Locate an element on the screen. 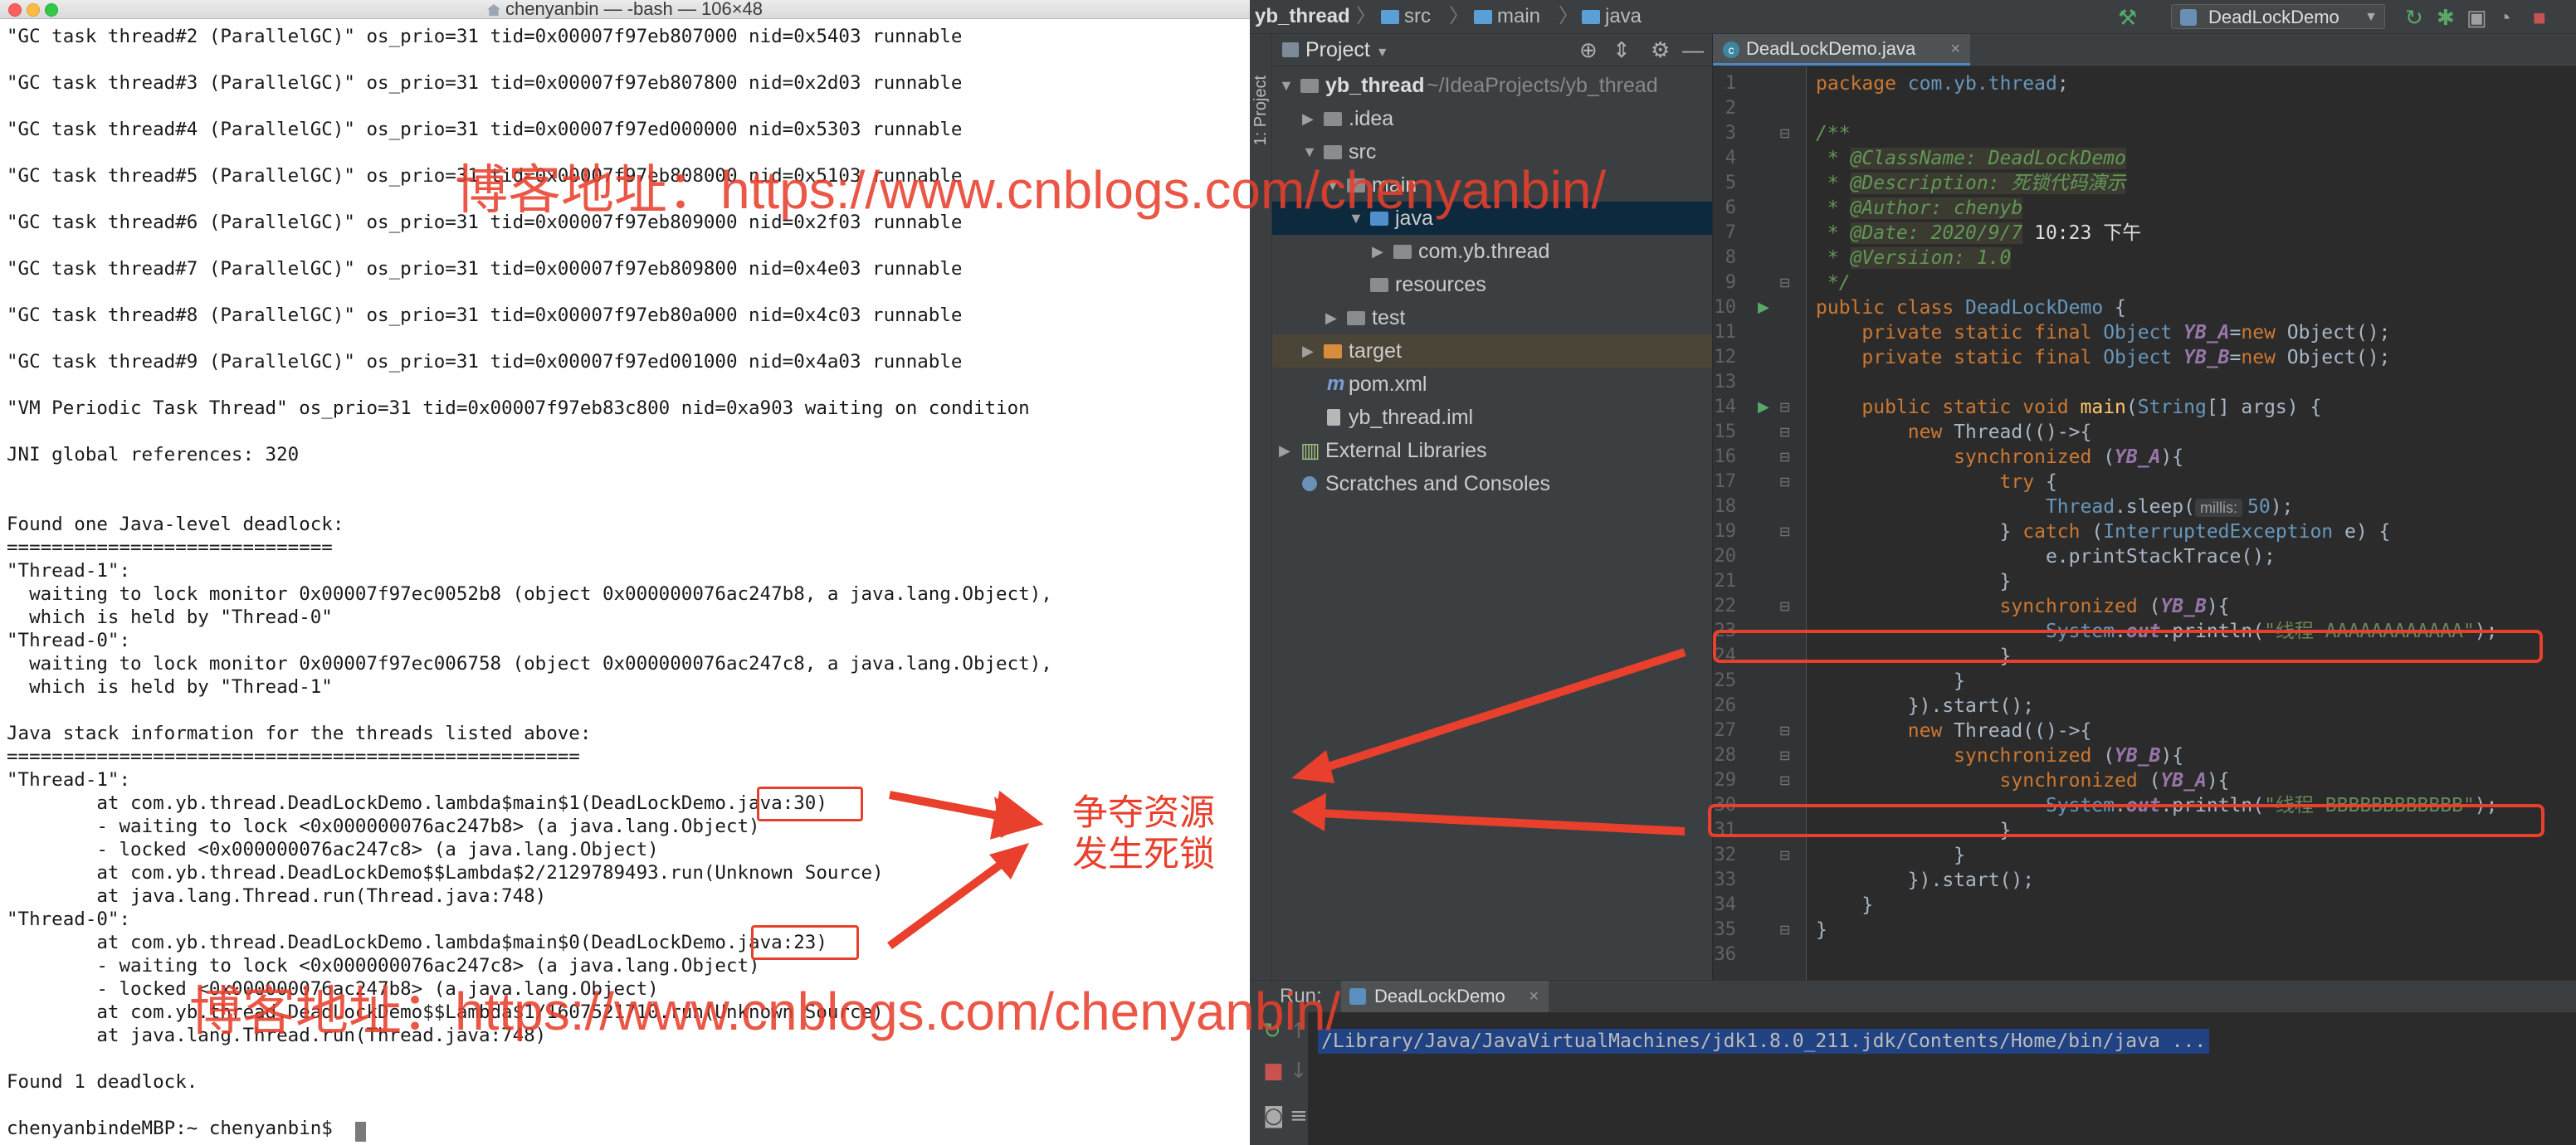 This screenshot has width=2576, height=1145. breadcrumb-project: yb_thread is located at coordinates (1303, 16).